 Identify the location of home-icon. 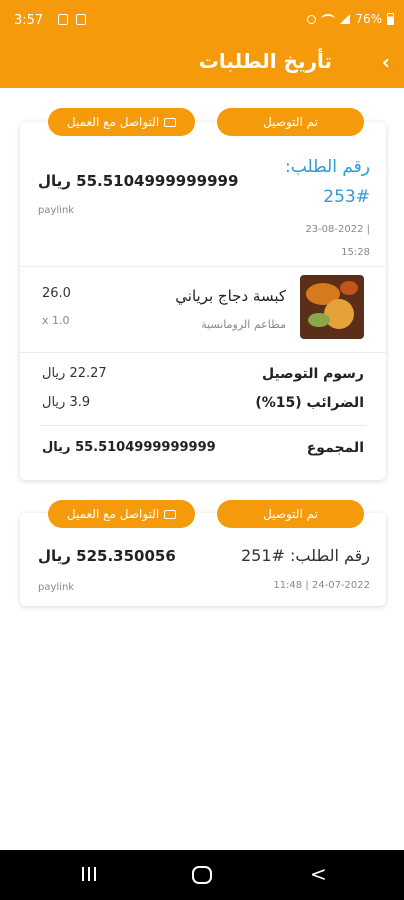
(202, 875).